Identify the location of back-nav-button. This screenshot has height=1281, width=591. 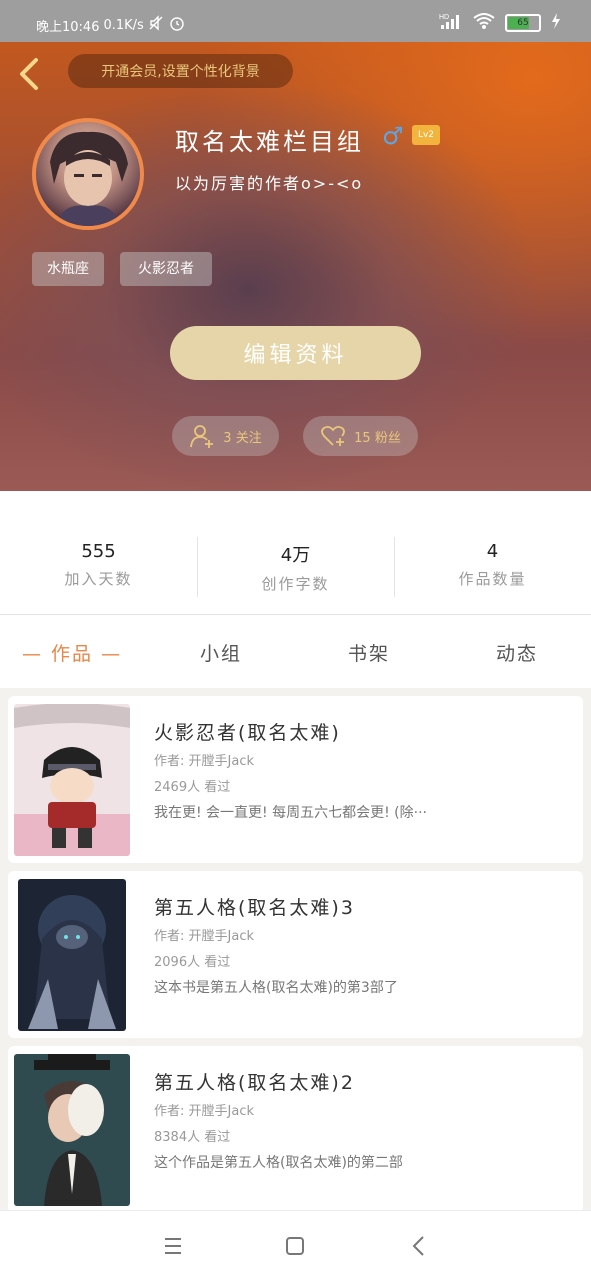
(419, 1246).